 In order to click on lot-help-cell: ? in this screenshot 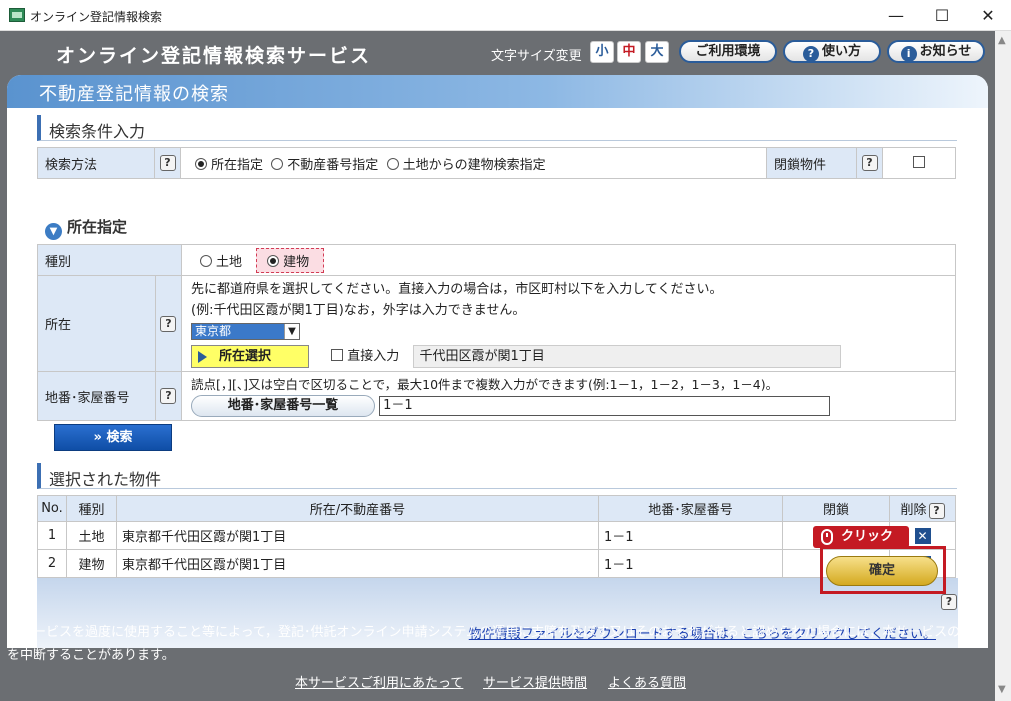, I will do `click(168, 396)`.